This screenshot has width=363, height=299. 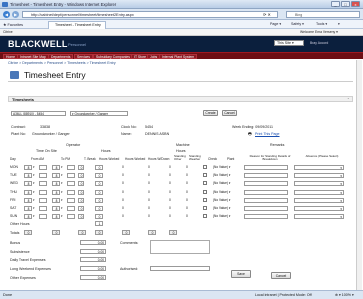 I want to click on grid-row-2-absence-select: ▾, so click(x=319, y=176).